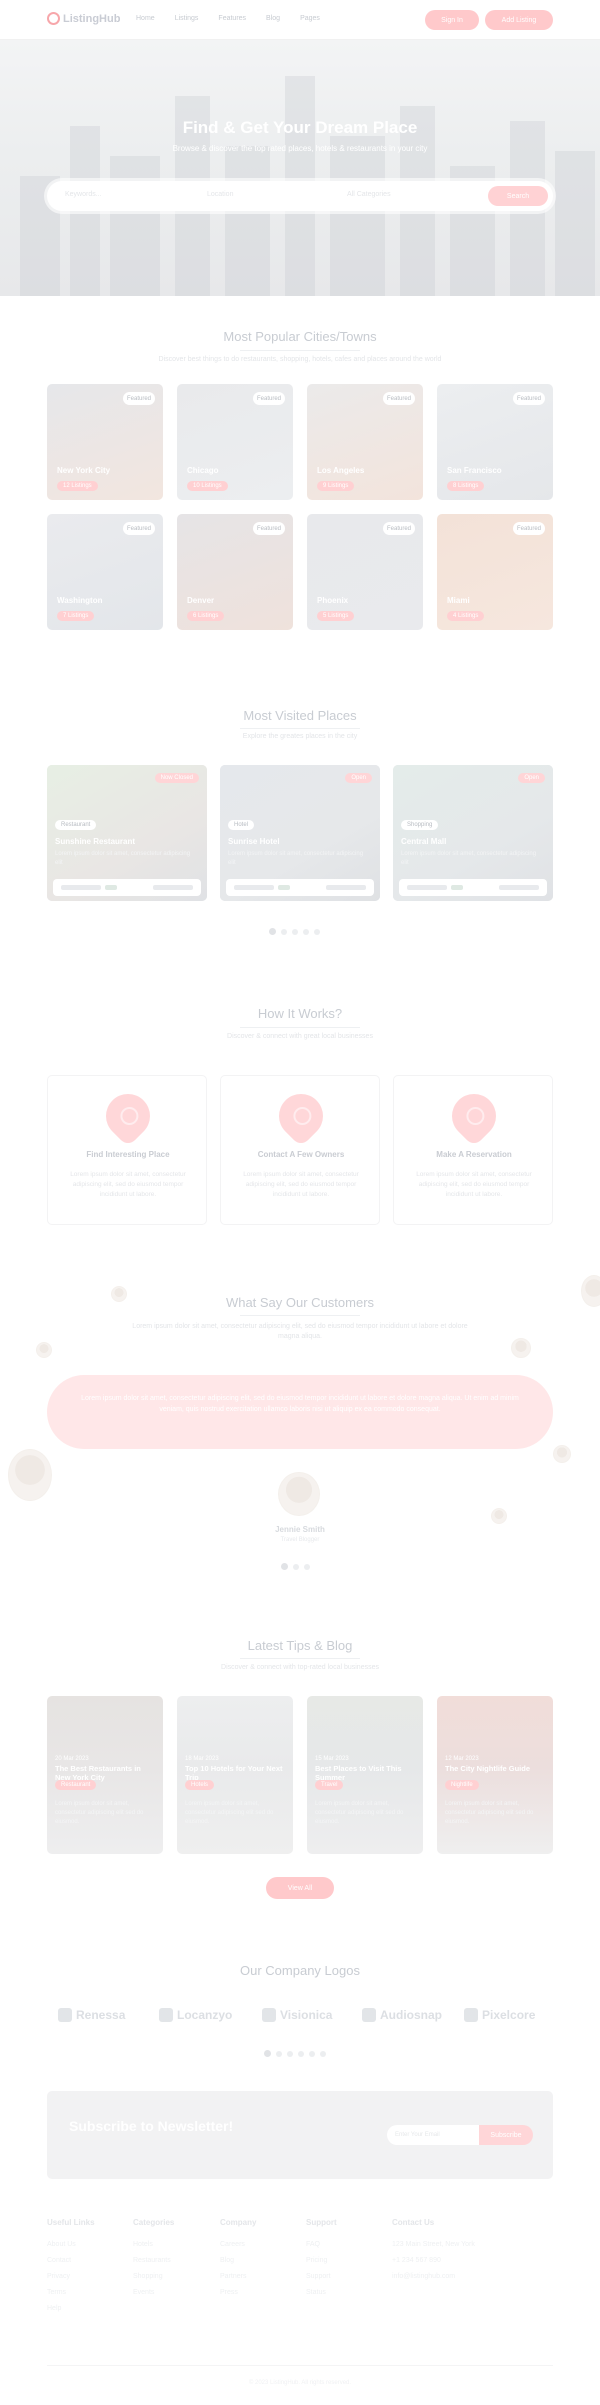 The width and height of the screenshot is (600, 2405). I want to click on footer-divider, so click(300, 2365).